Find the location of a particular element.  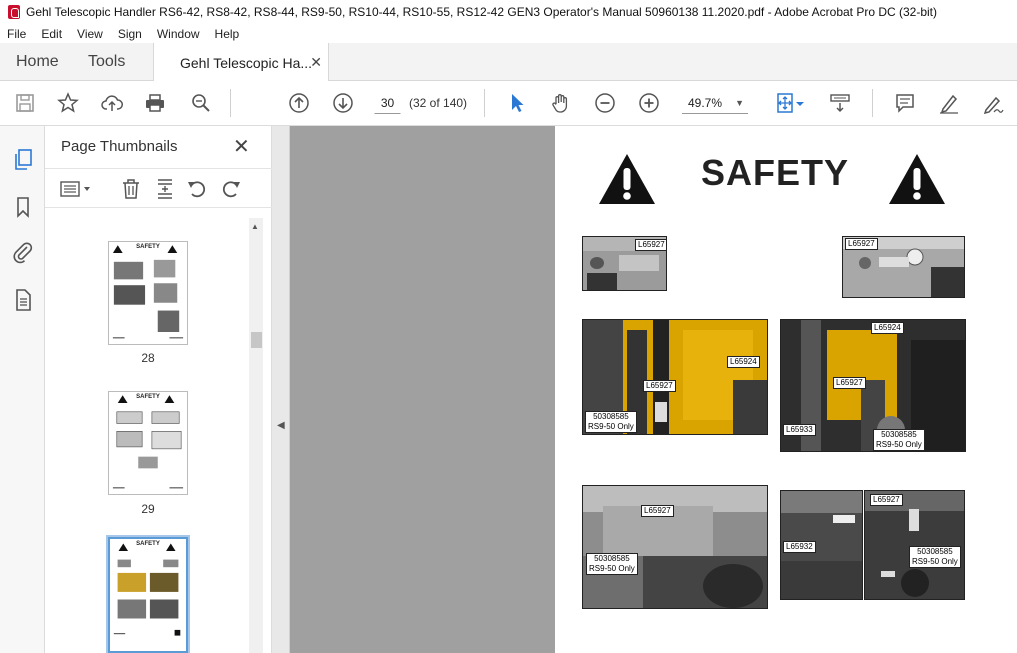

photo-decal-location-1: L65927 is located at coordinates (624, 263).